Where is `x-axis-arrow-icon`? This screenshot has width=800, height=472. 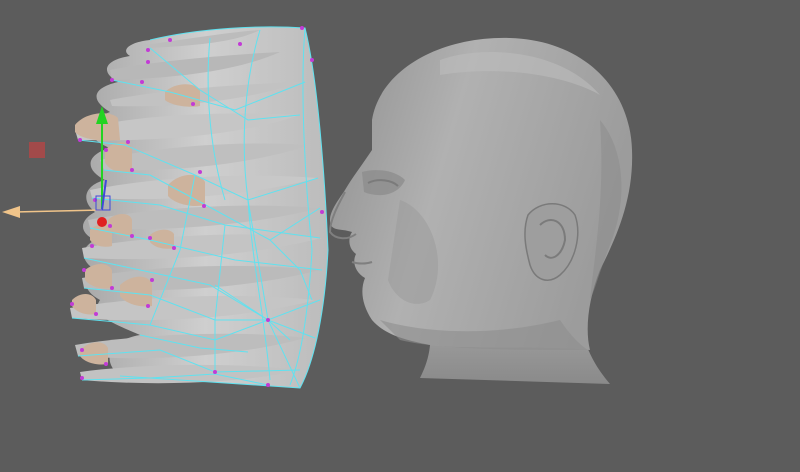 x-axis-arrow-icon is located at coordinates (11, 212).